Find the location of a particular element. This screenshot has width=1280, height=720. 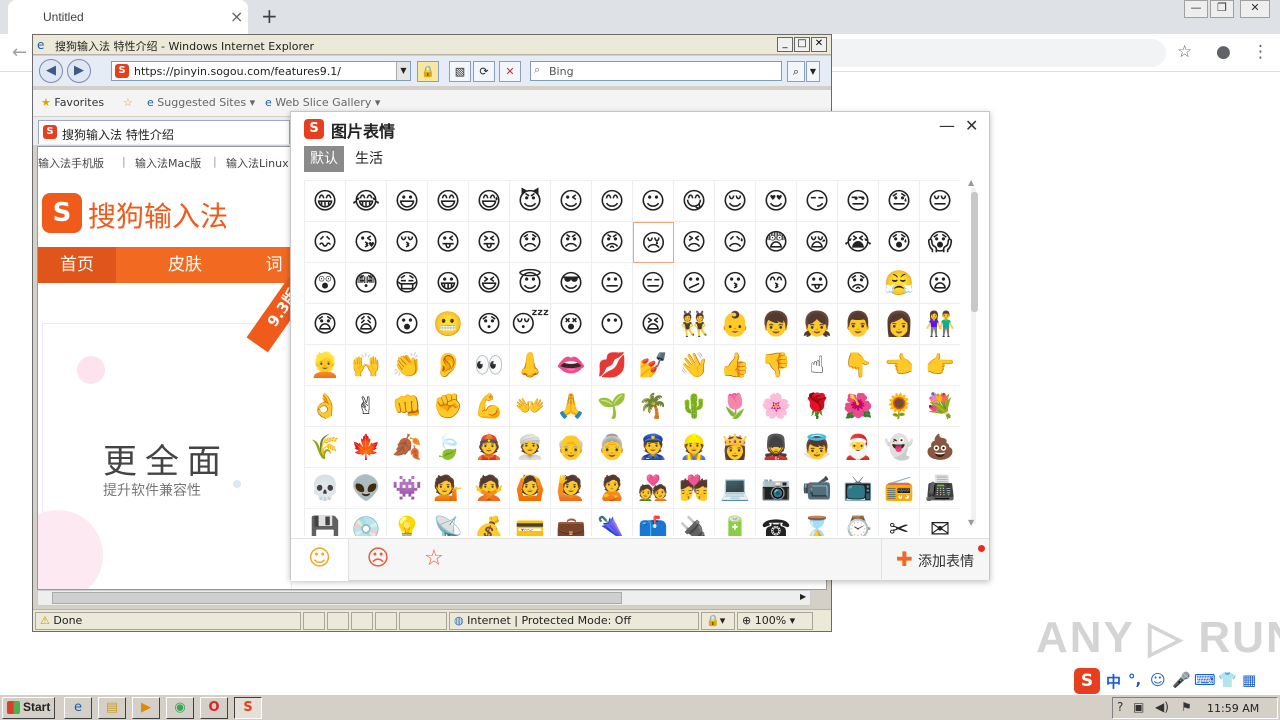

ime-keyboard-icon: ⌨ is located at coordinates (1205, 680).